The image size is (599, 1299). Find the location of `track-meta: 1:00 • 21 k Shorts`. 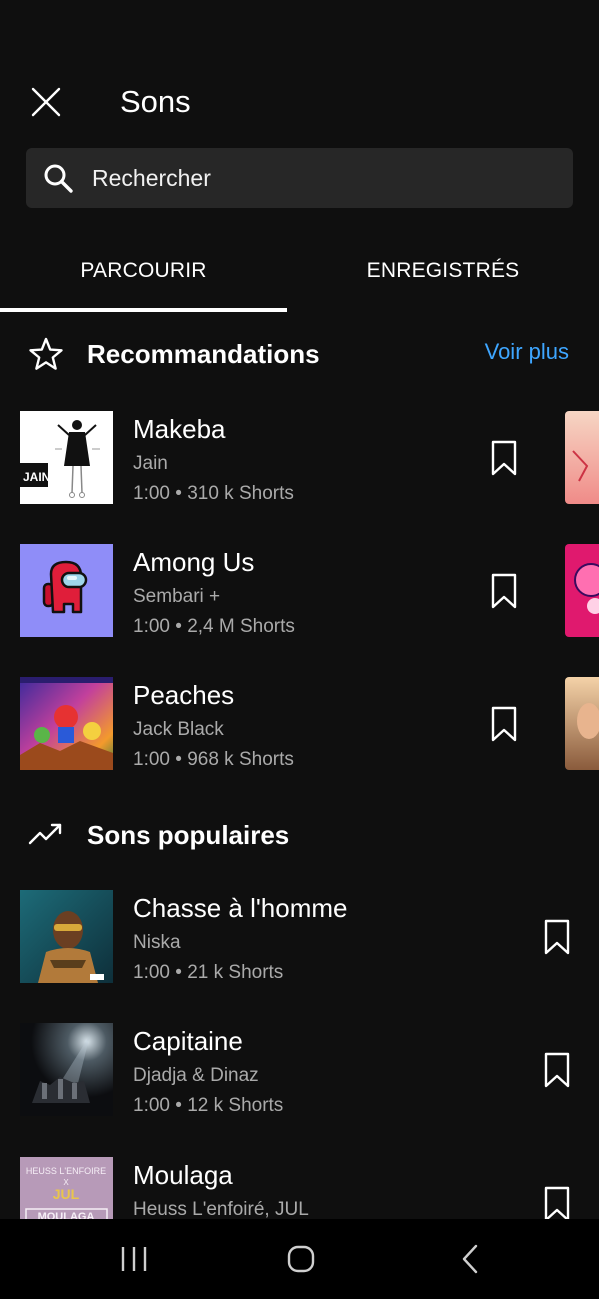

track-meta: 1:00 • 21 k Shorts is located at coordinates (208, 973).